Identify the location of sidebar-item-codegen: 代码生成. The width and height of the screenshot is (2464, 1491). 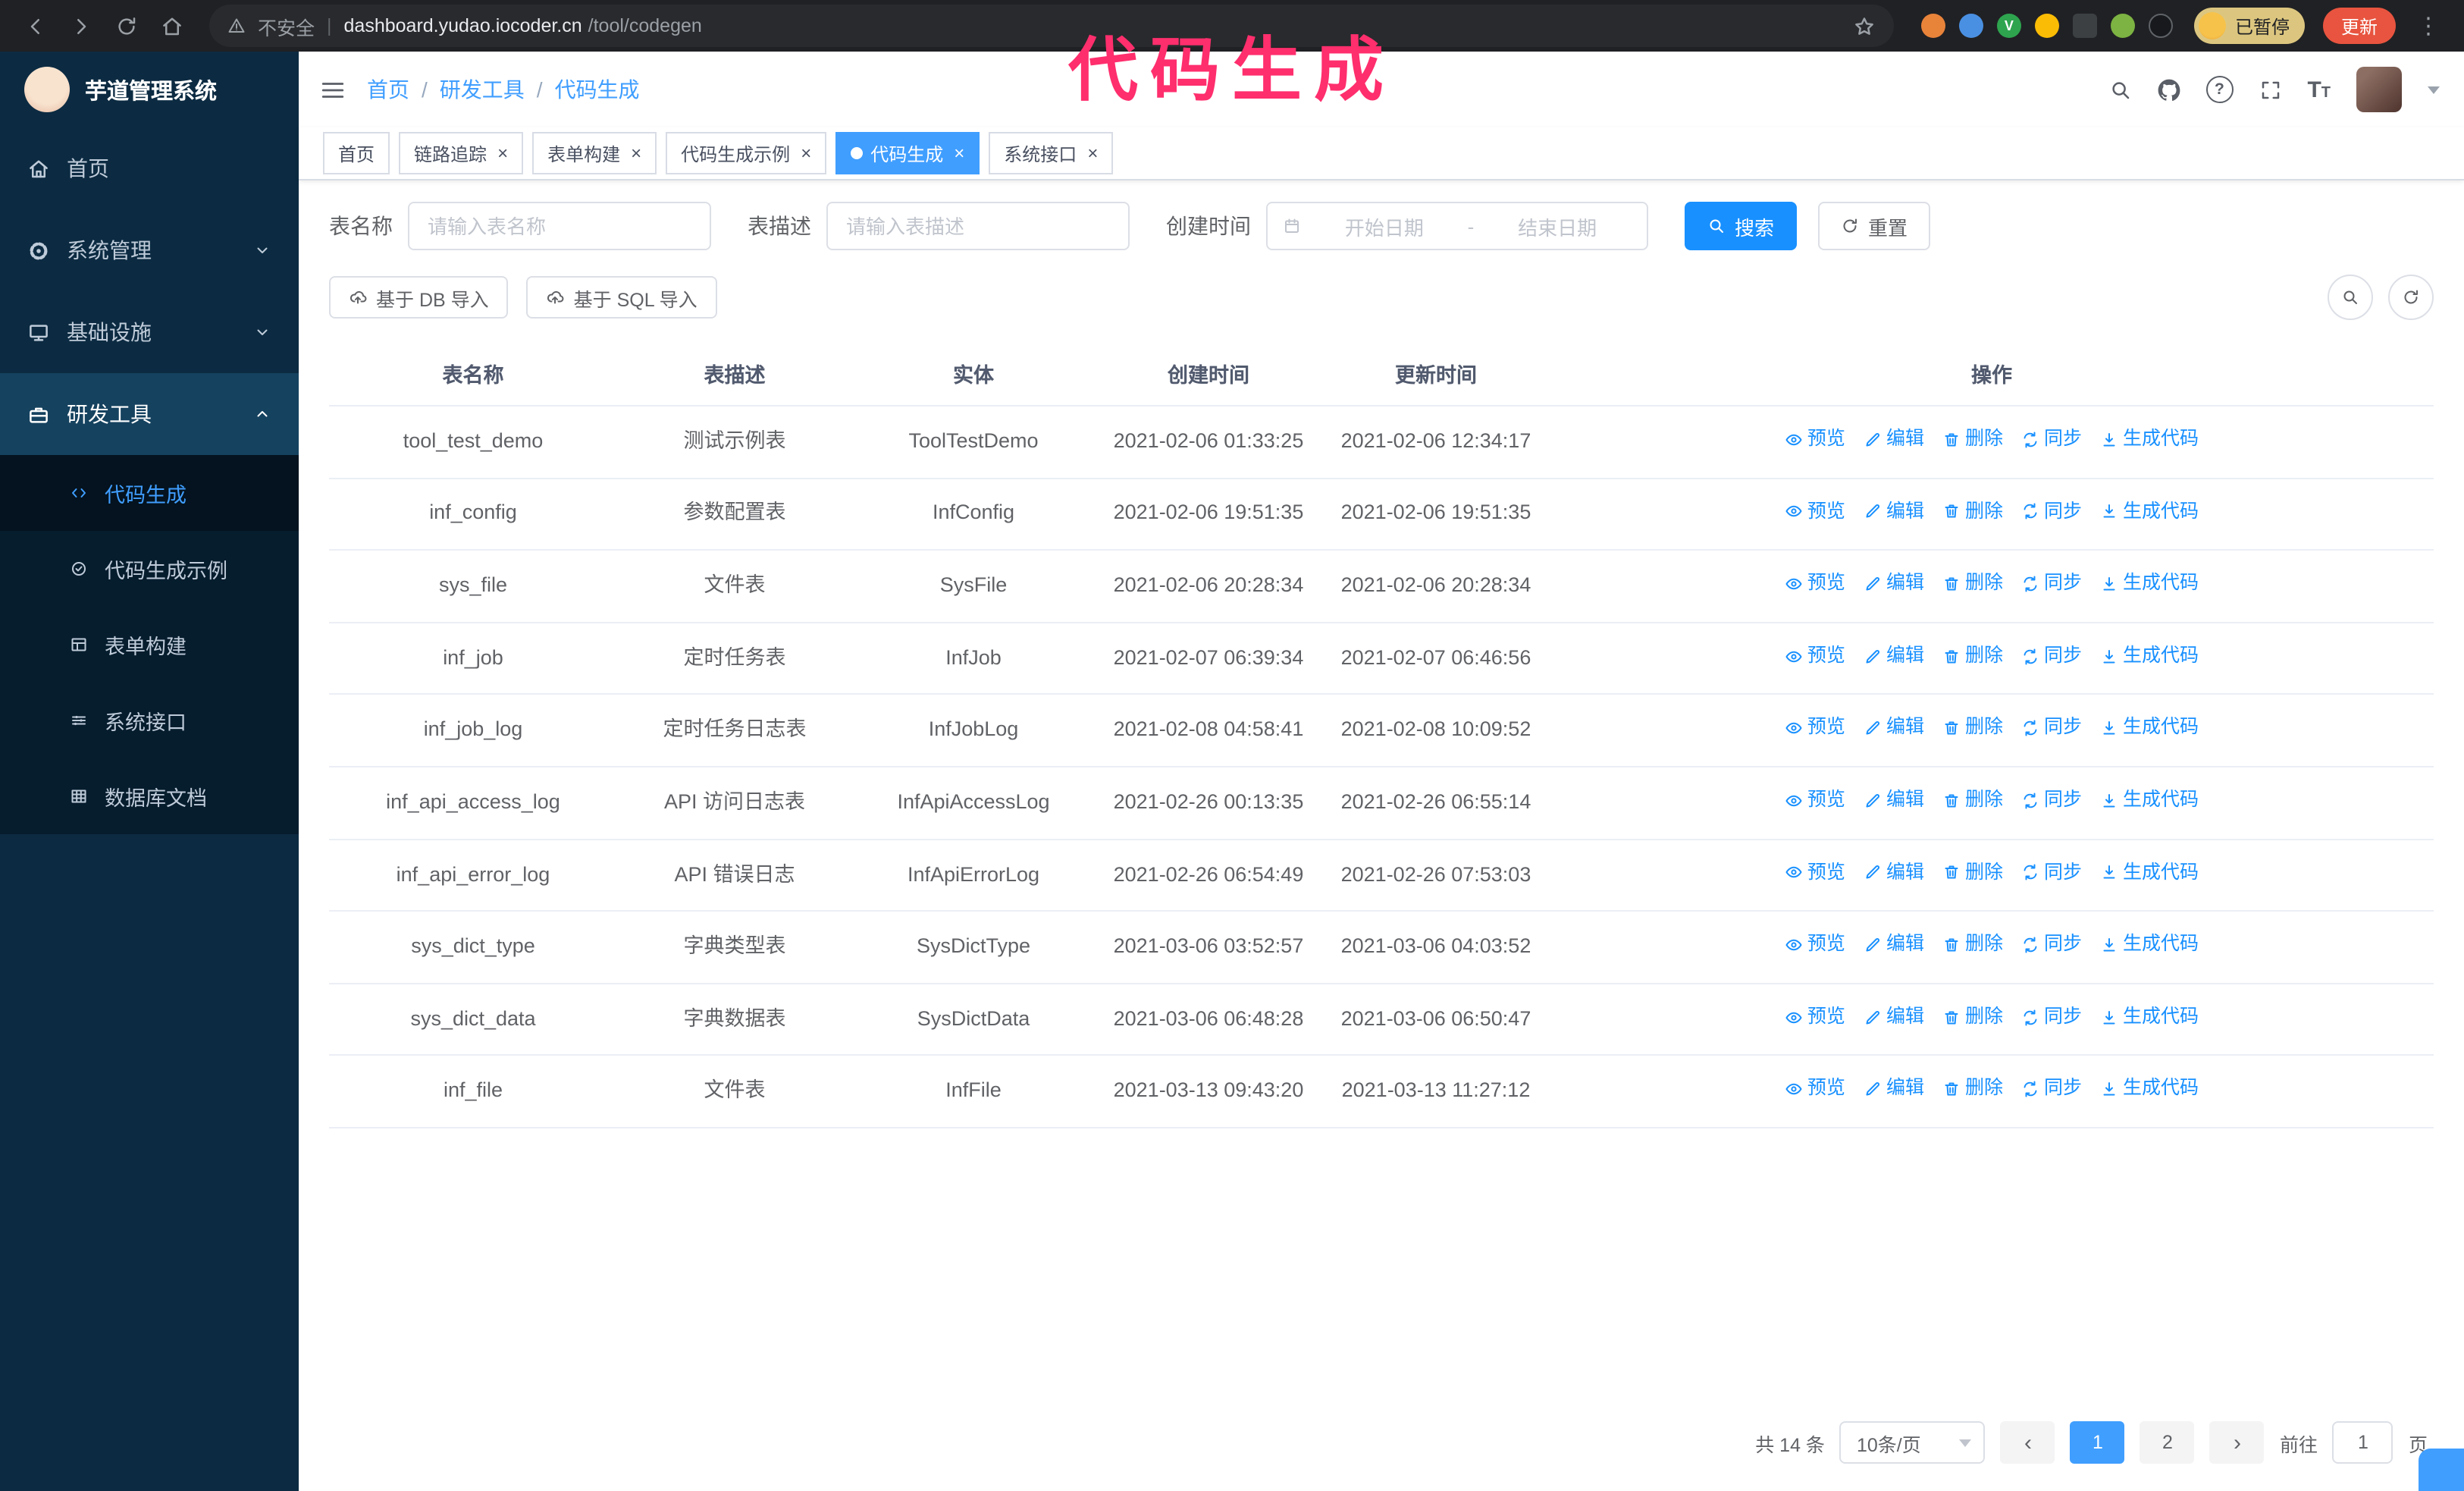
(150, 493).